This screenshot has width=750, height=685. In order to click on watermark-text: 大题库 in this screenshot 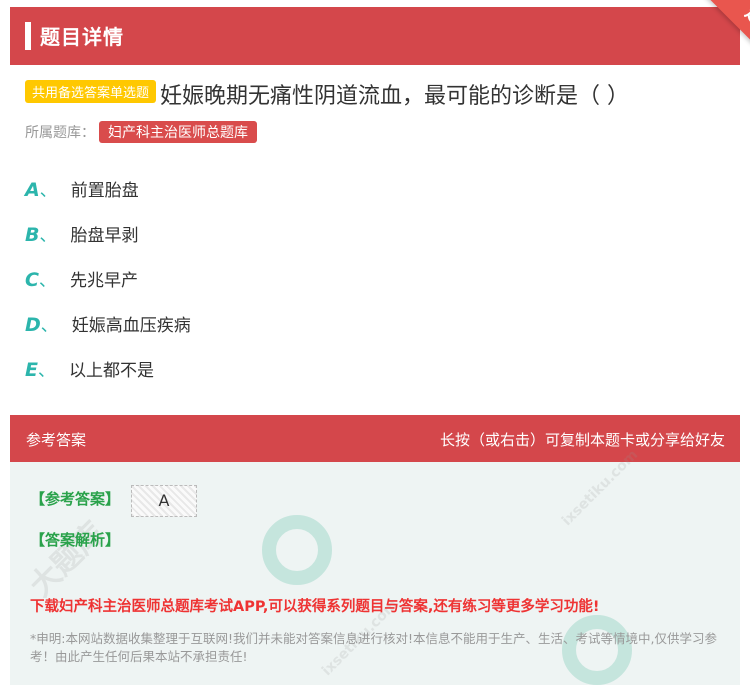, I will do `click(67, 559)`.